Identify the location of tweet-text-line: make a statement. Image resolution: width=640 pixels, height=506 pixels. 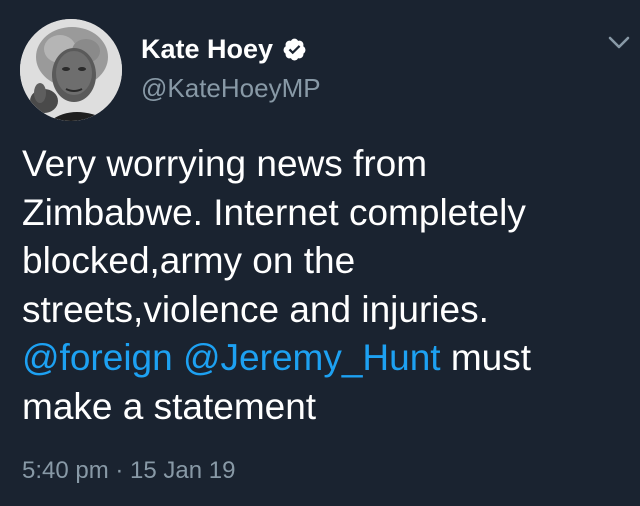
(169, 406).